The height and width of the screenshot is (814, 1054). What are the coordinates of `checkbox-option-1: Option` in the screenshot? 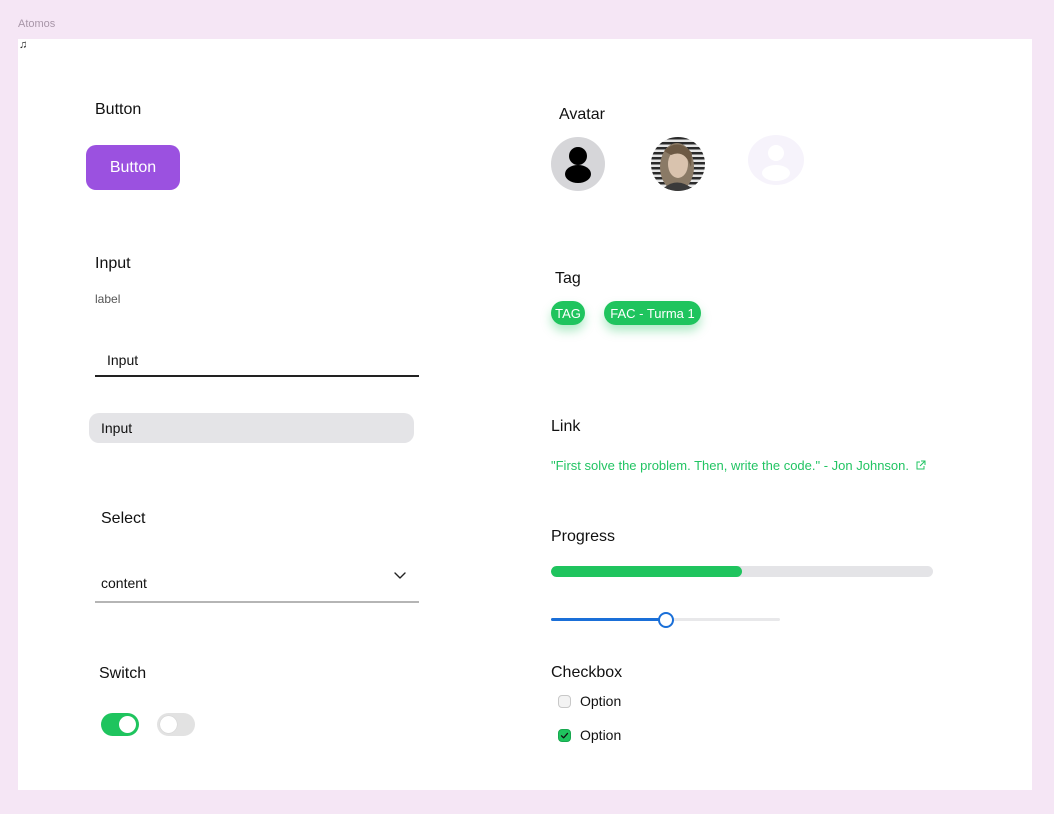 It's located at (589, 701).